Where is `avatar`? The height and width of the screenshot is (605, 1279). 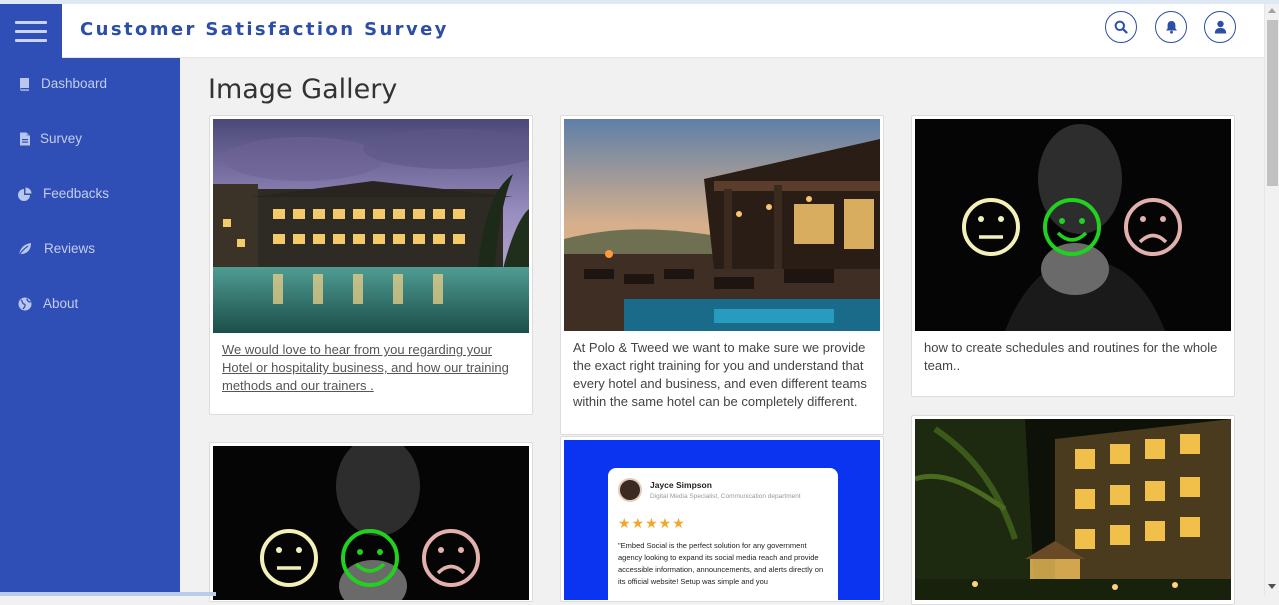
avatar is located at coordinates (630, 490).